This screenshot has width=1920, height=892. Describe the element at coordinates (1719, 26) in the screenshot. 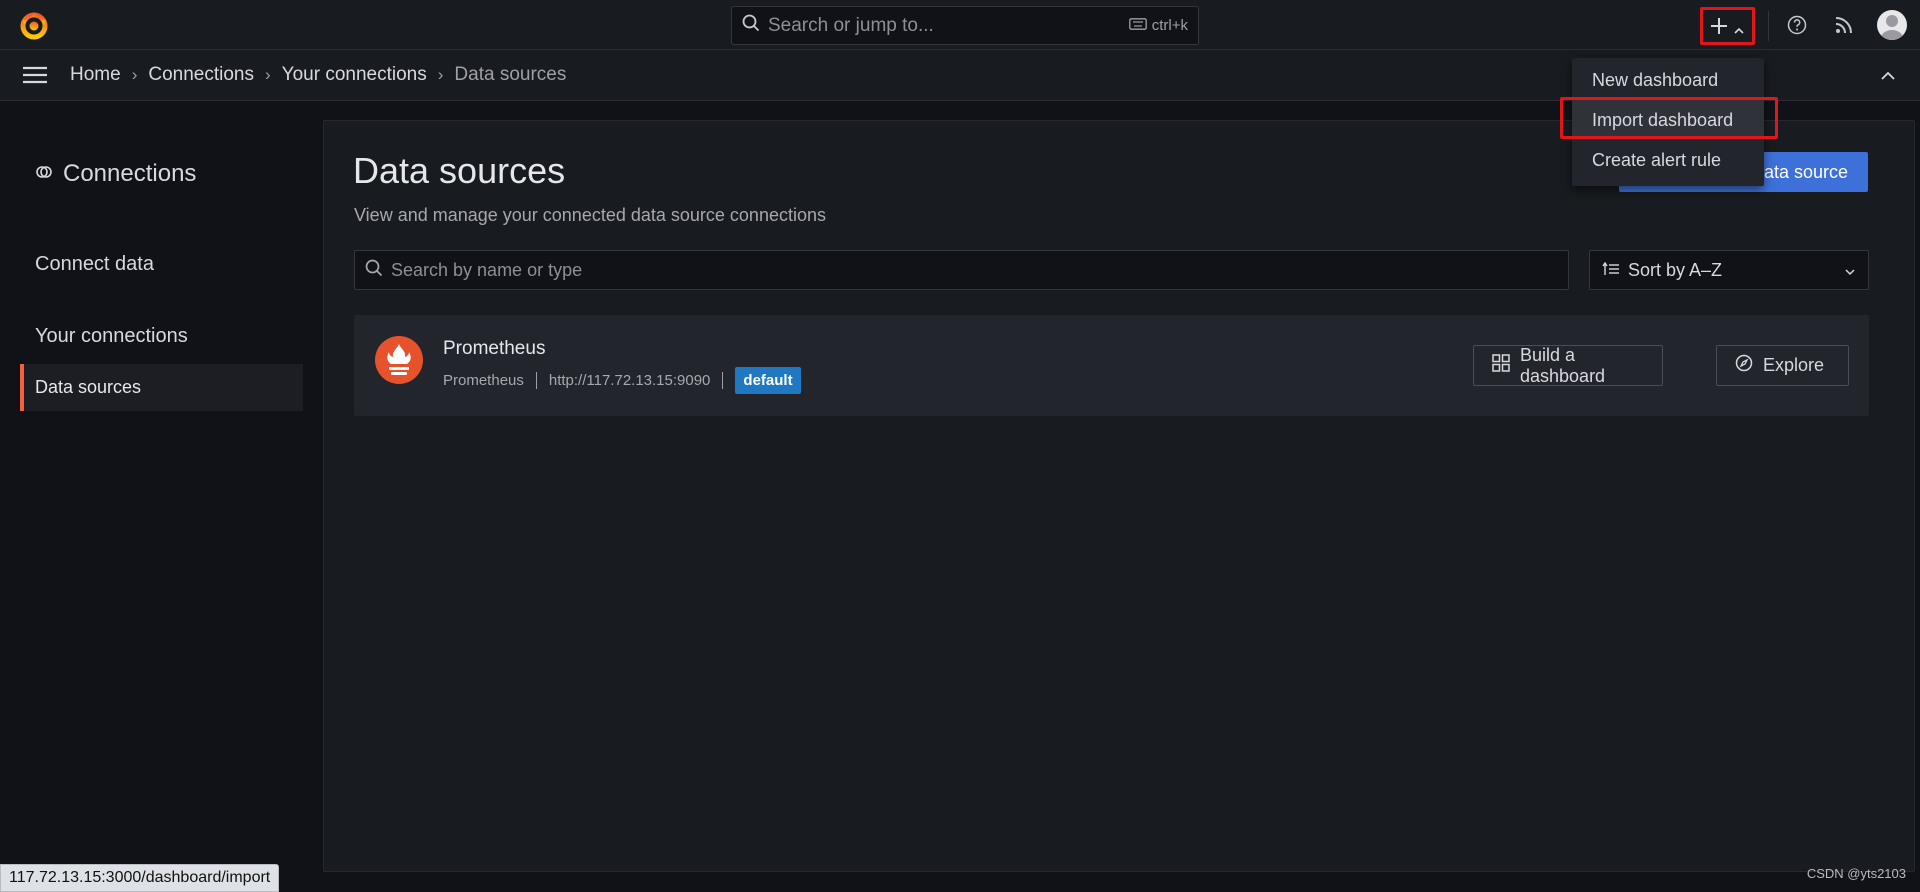

I see `plus-icon` at that location.